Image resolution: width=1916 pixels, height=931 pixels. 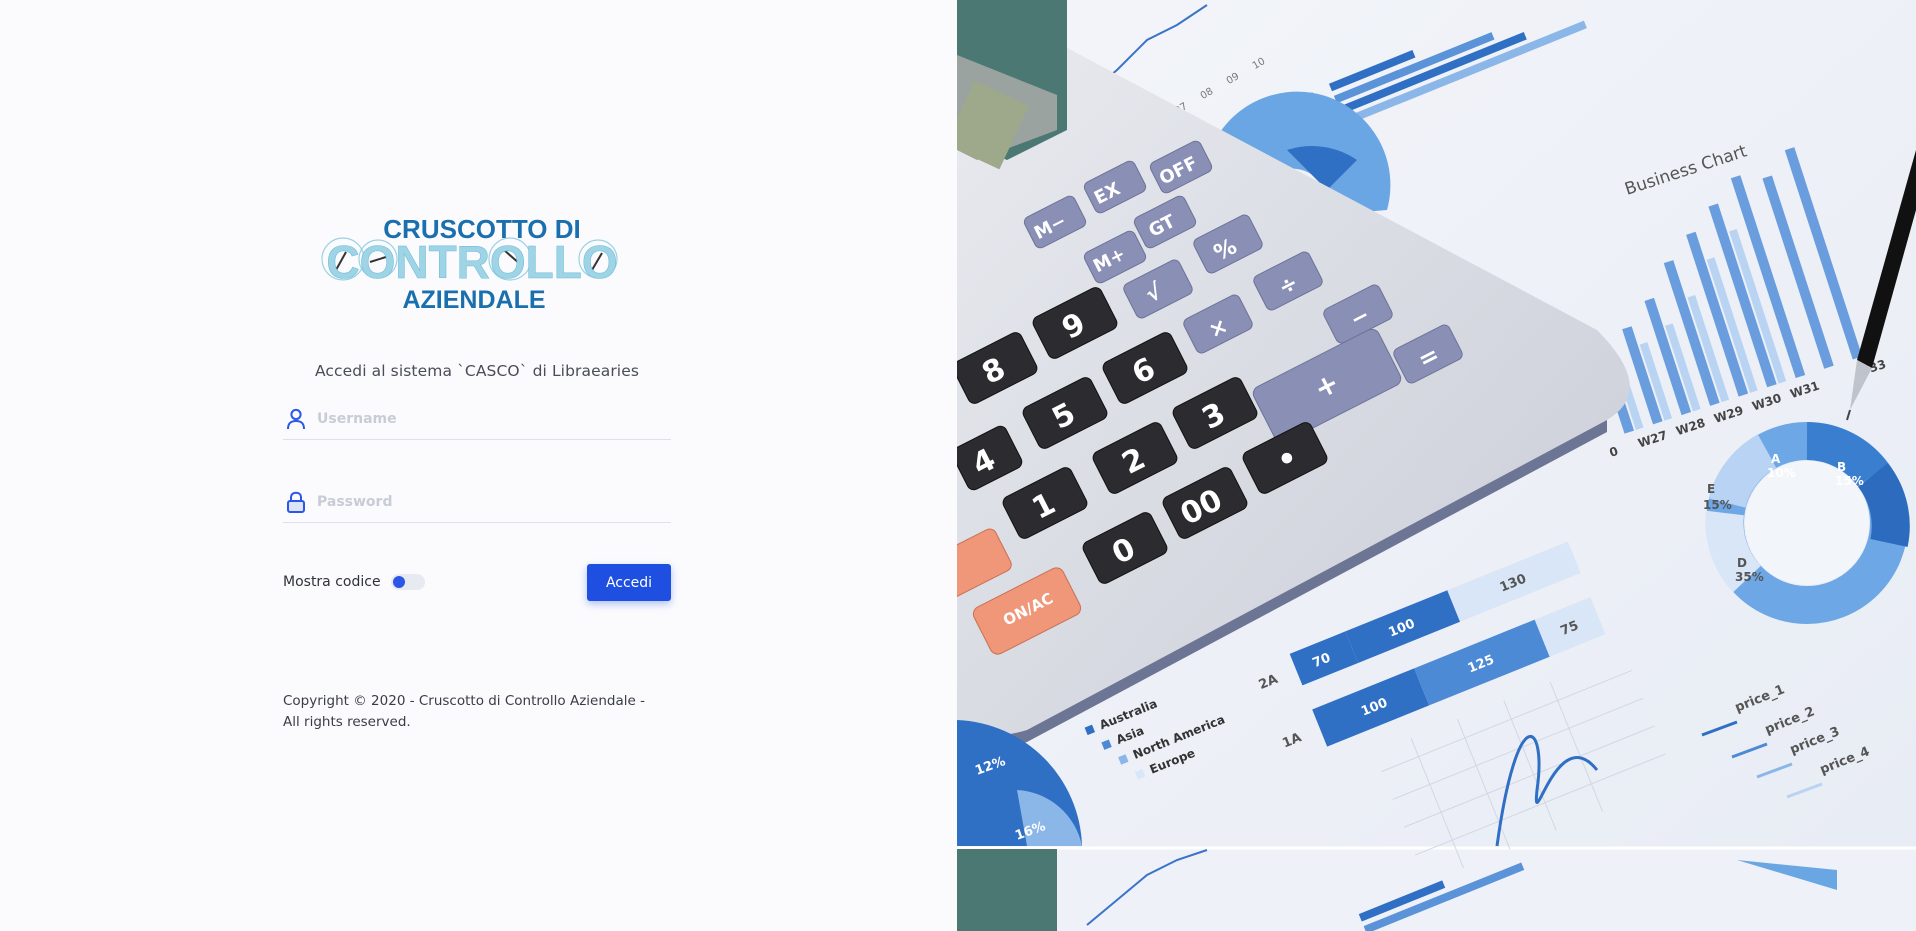 I want to click on username-field, so click(x=477, y=419).